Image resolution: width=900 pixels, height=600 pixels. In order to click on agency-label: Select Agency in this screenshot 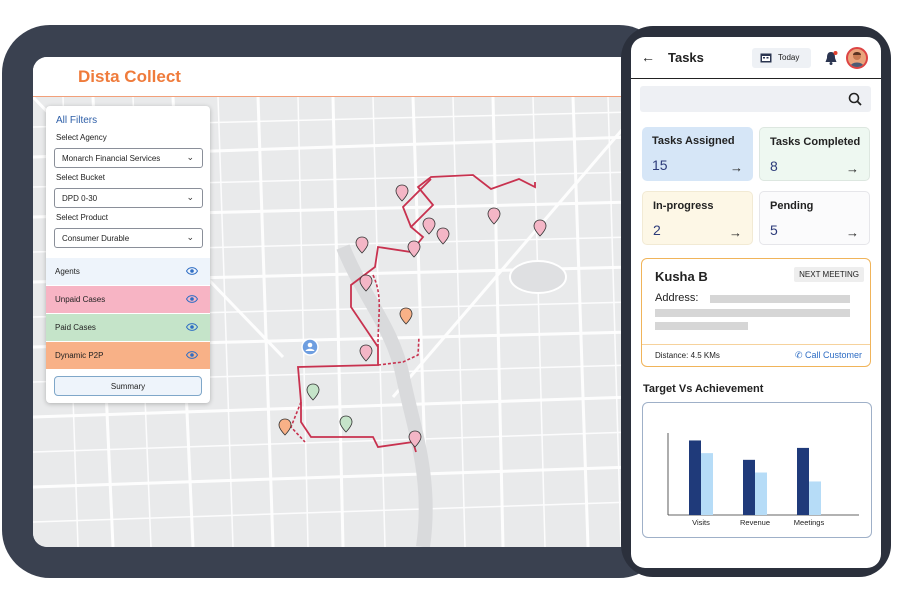, I will do `click(81, 137)`.